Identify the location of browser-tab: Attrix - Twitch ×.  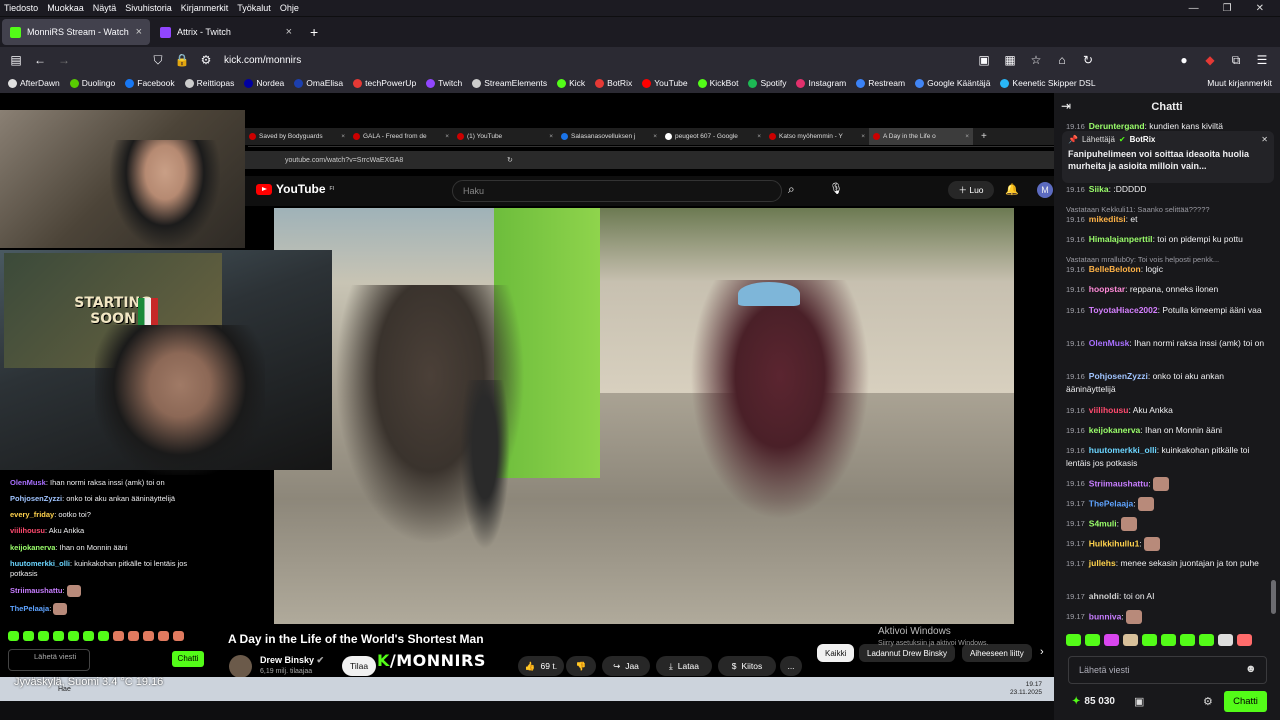
(226, 32).